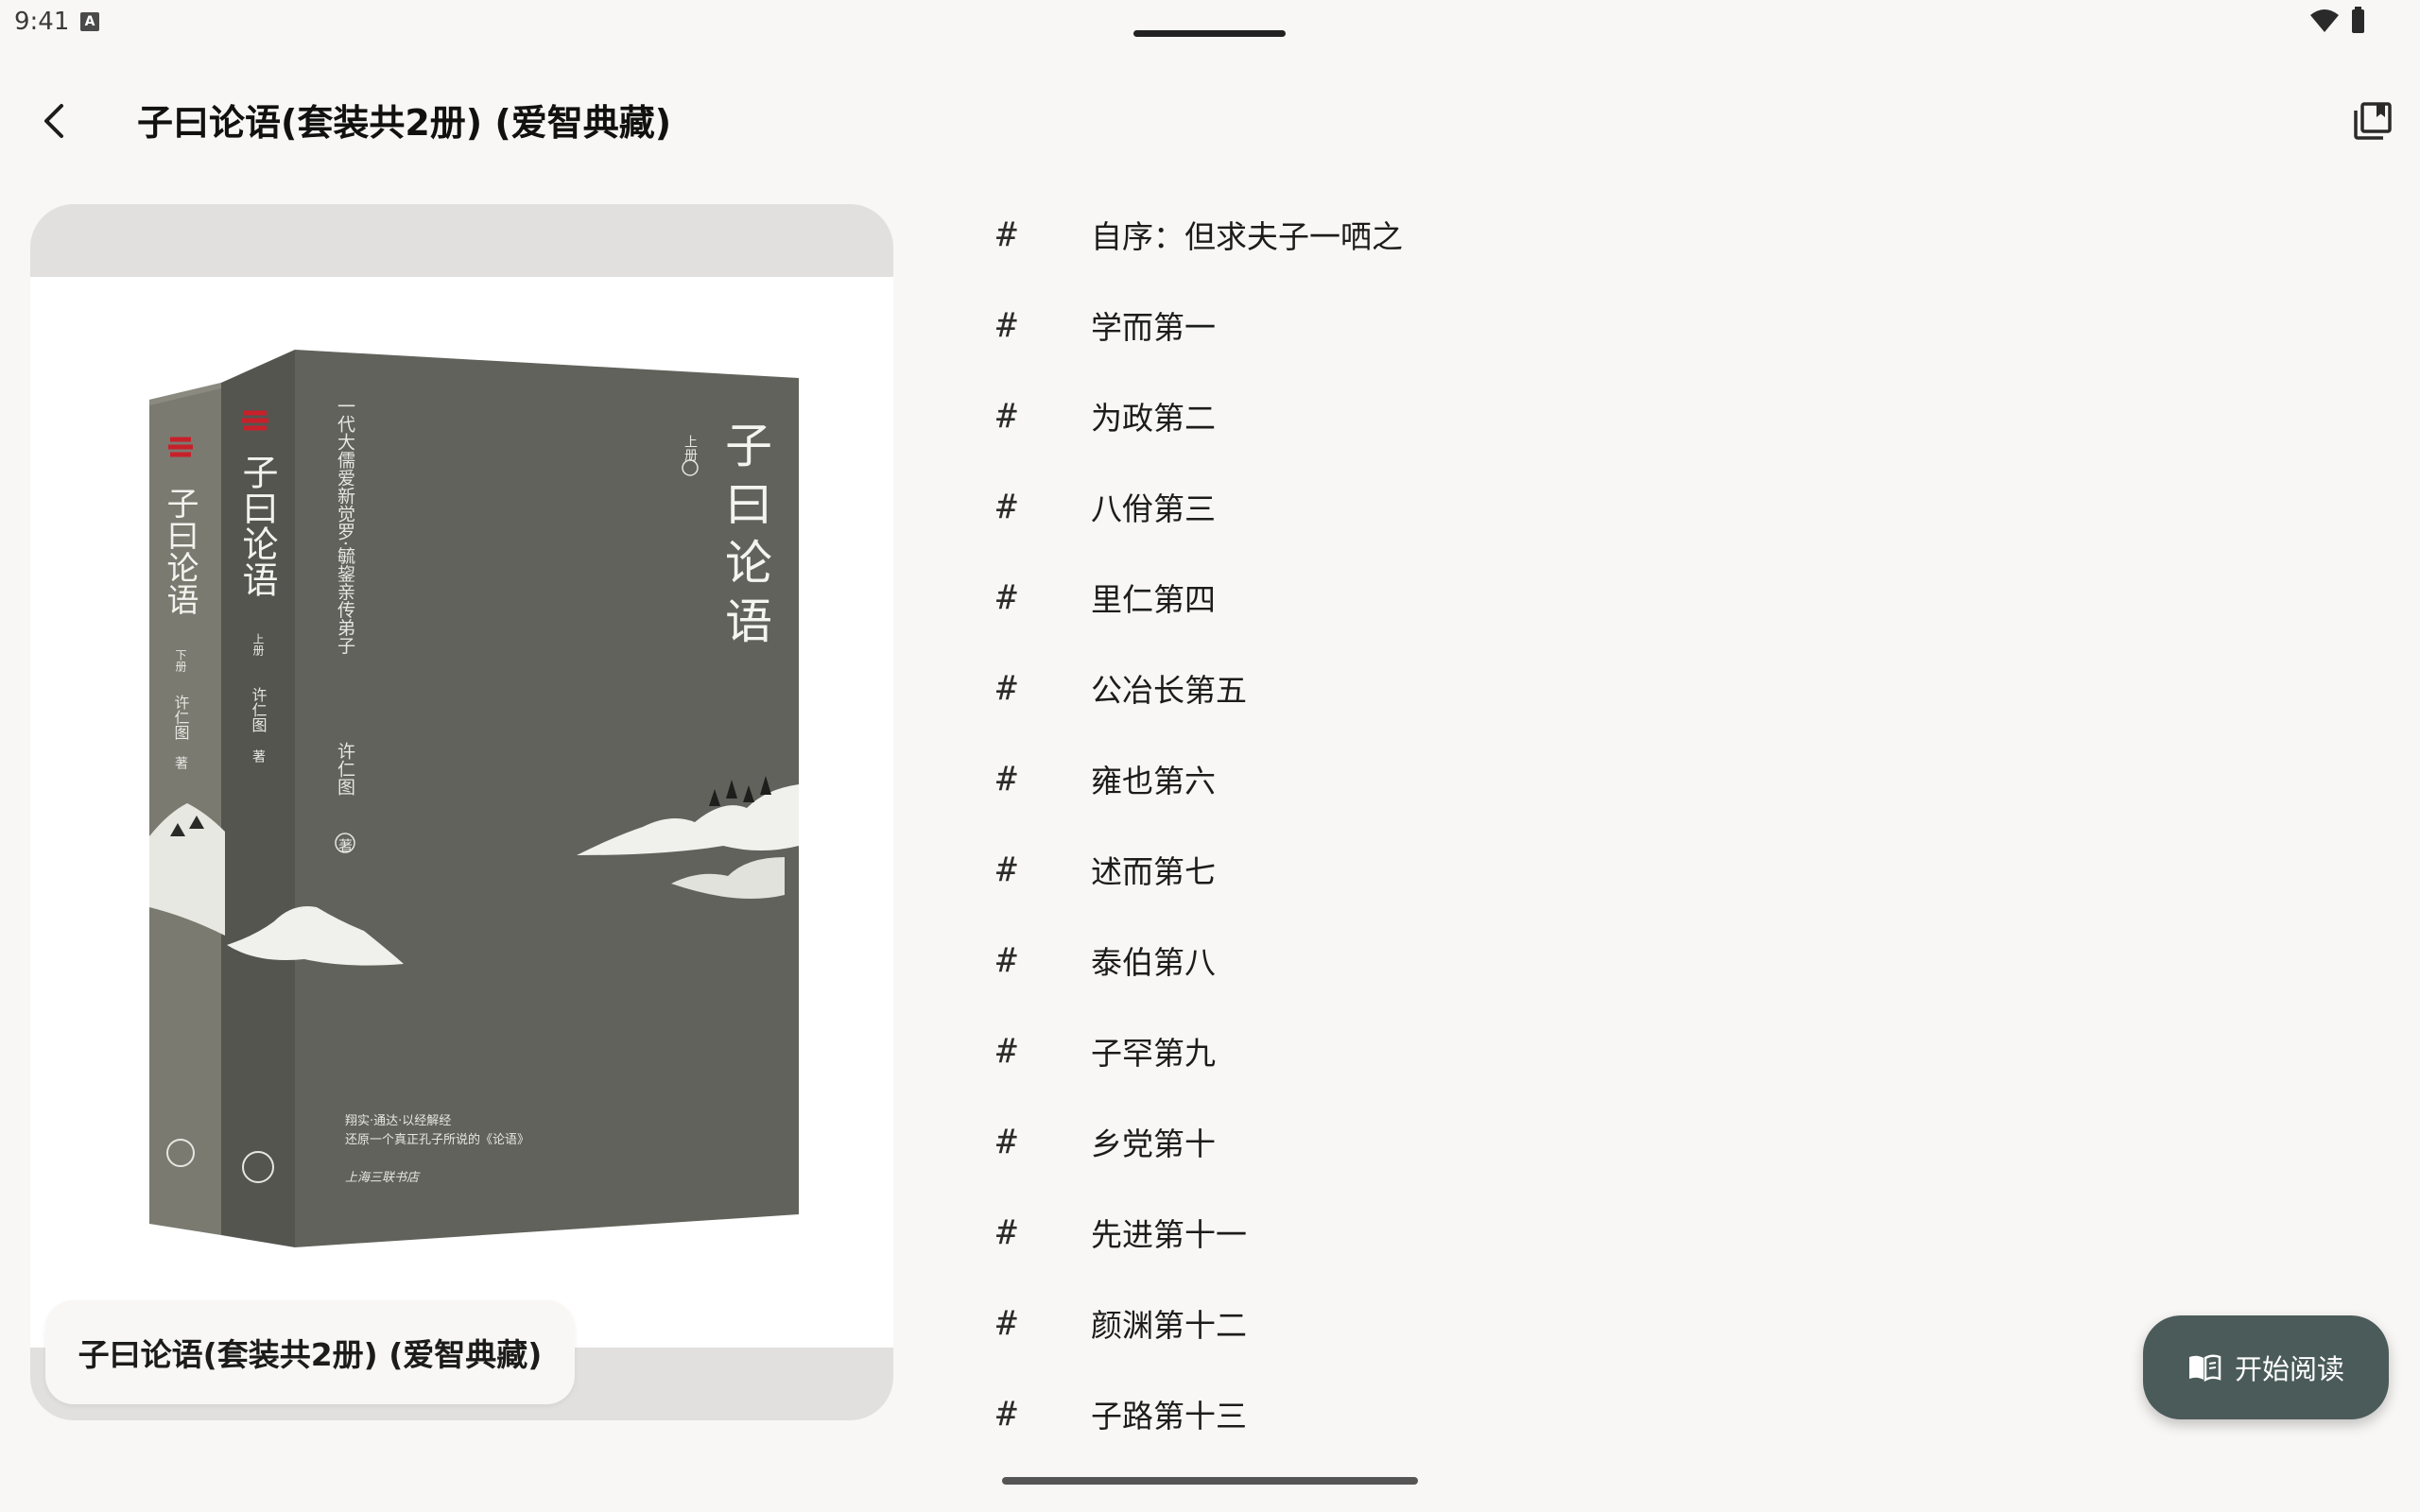 Image resolution: width=2420 pixels, height=1512 pixels. I want to click on chapter-item: # 子路第十三, so click(1597, 1413).